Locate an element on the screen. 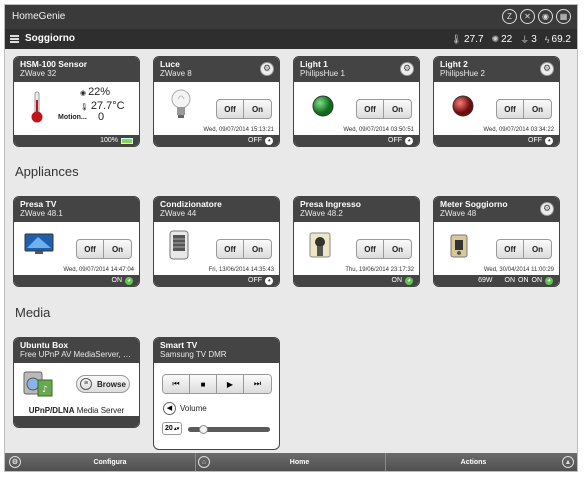  thermometer-icon: 🌡 is located at coordinates (456, 39).